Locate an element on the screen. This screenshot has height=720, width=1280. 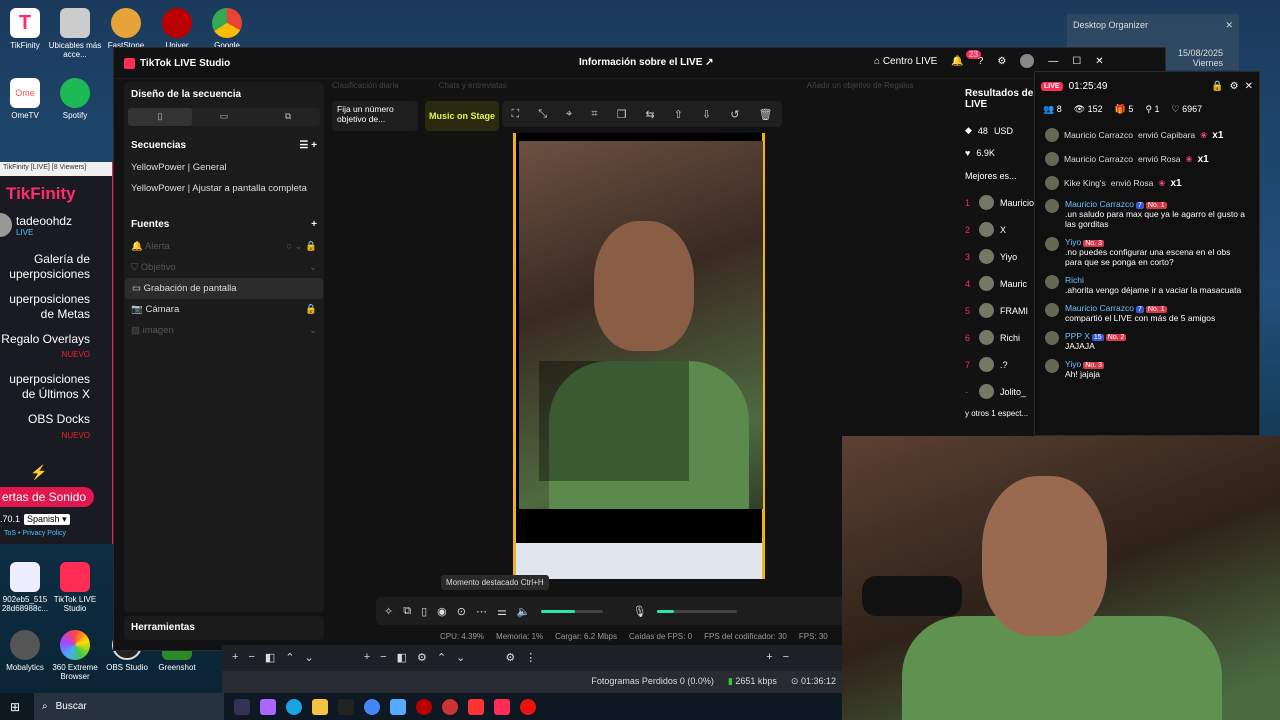
add-sequence-icon: + is located at coordinates (314, 145).